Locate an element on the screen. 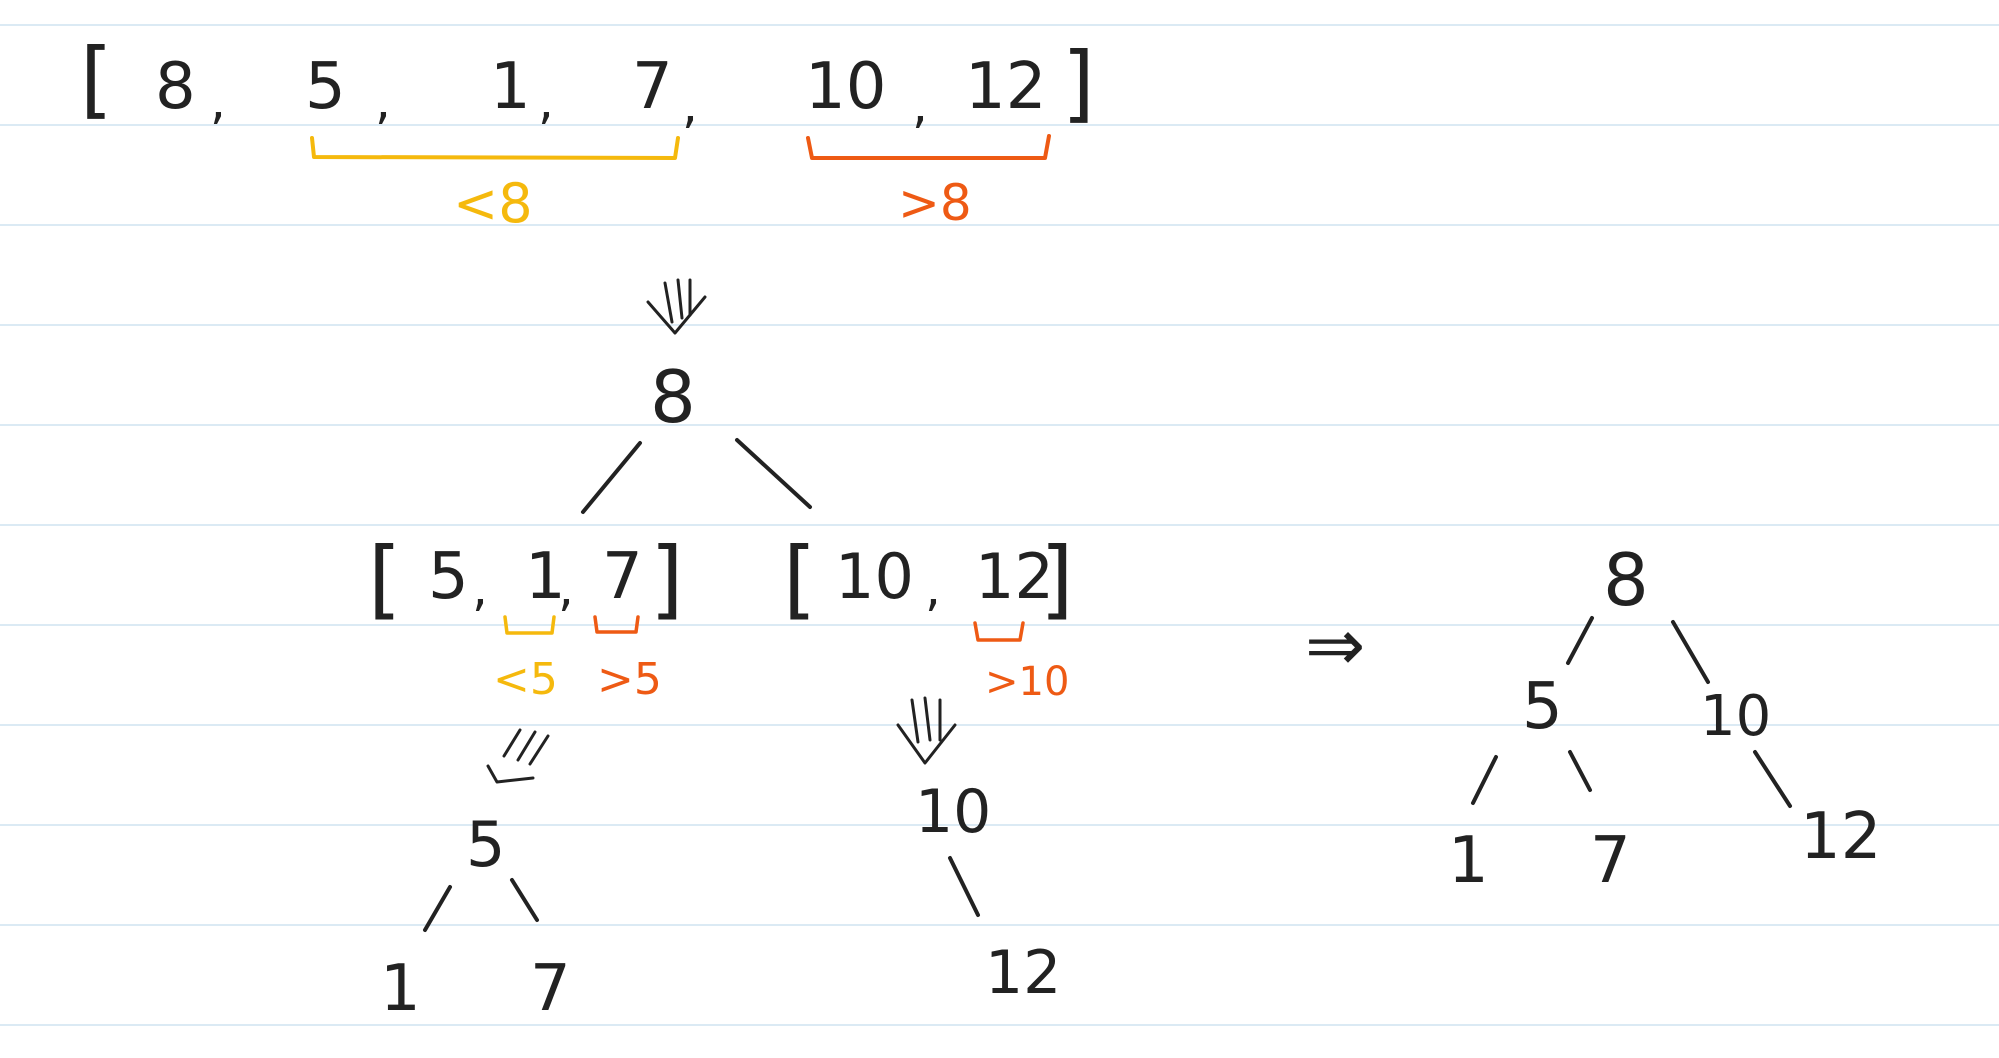  array-item: 12 is located at coordinates (1005, 87).